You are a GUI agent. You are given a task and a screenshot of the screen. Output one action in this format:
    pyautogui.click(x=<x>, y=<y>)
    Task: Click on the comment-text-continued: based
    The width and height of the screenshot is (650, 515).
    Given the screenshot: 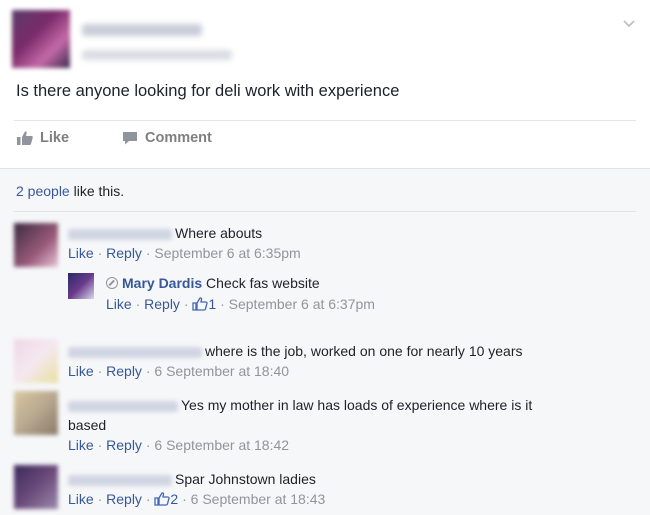 What is the action you would take?
    pyautogui.click(x=87, y=425)
    